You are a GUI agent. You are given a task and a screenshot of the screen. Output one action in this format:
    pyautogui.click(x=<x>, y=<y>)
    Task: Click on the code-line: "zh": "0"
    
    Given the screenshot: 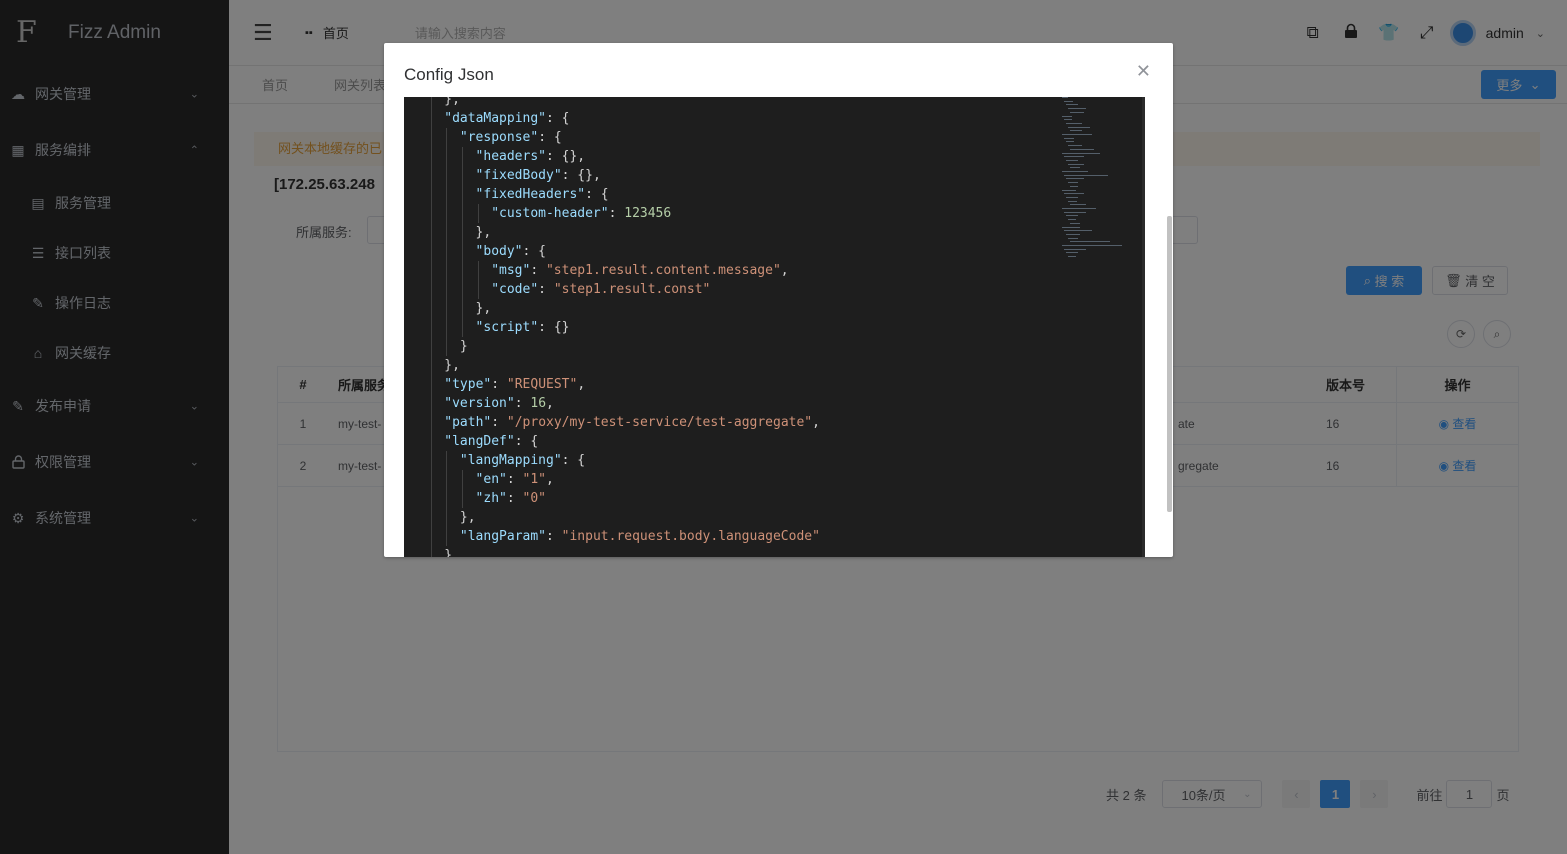 What is the action you would take?
    pyautogui.click(x=612, y=498)
    